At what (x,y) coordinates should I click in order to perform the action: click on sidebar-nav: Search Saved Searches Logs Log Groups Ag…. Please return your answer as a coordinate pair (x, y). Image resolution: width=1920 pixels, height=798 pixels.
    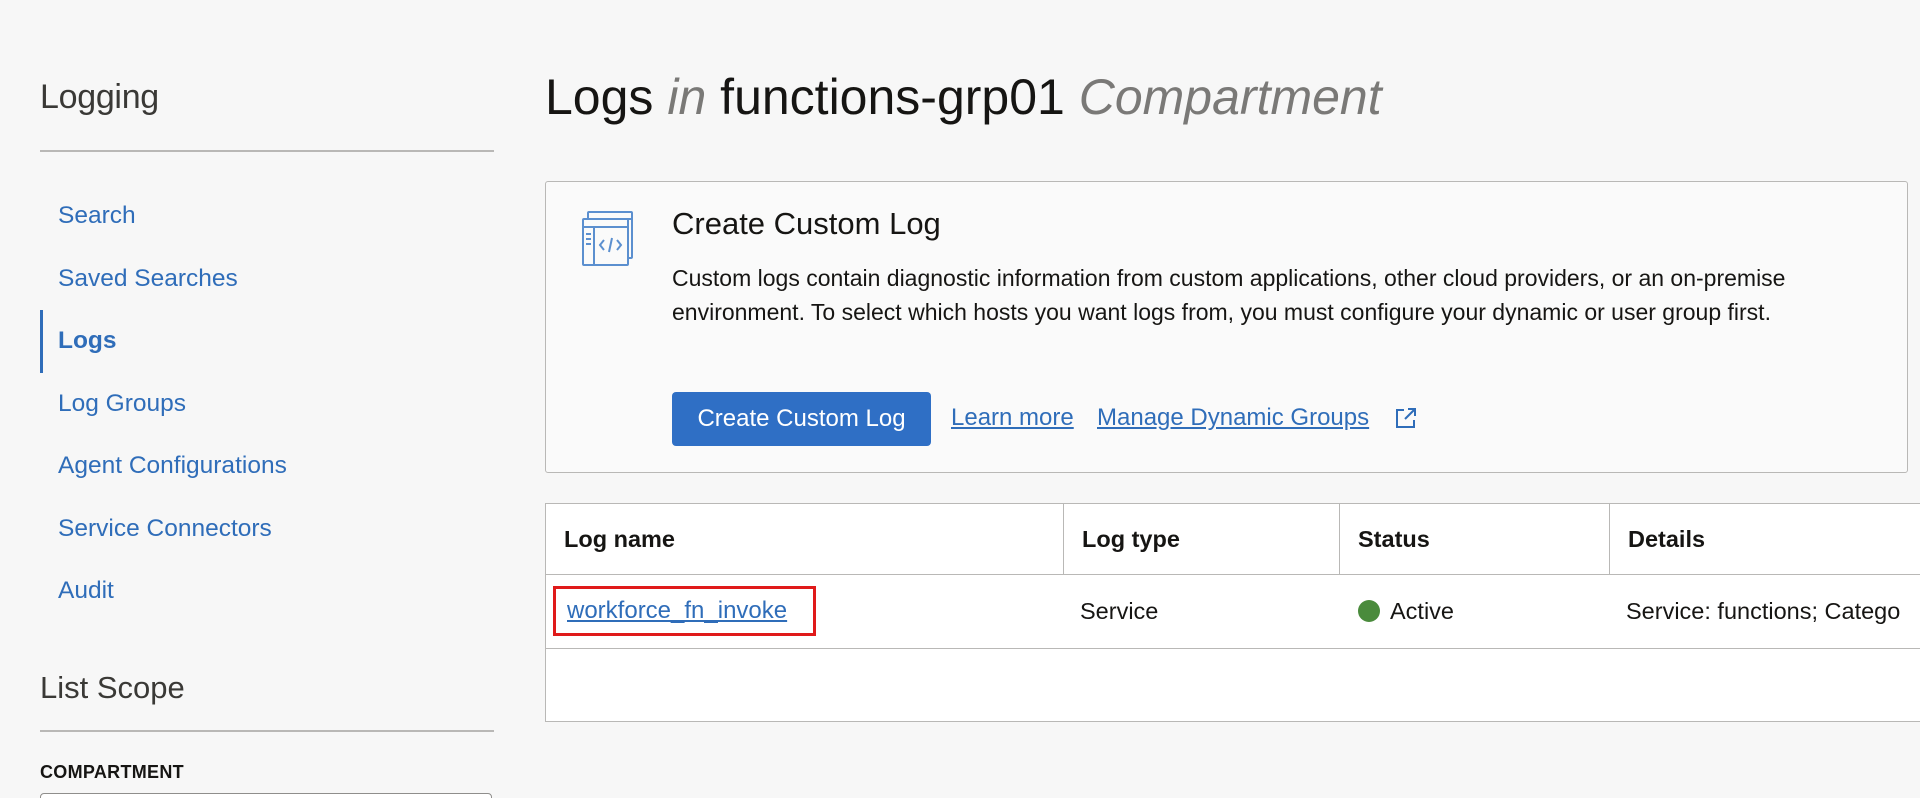
    Looking at the image, I should click on (267, 404).